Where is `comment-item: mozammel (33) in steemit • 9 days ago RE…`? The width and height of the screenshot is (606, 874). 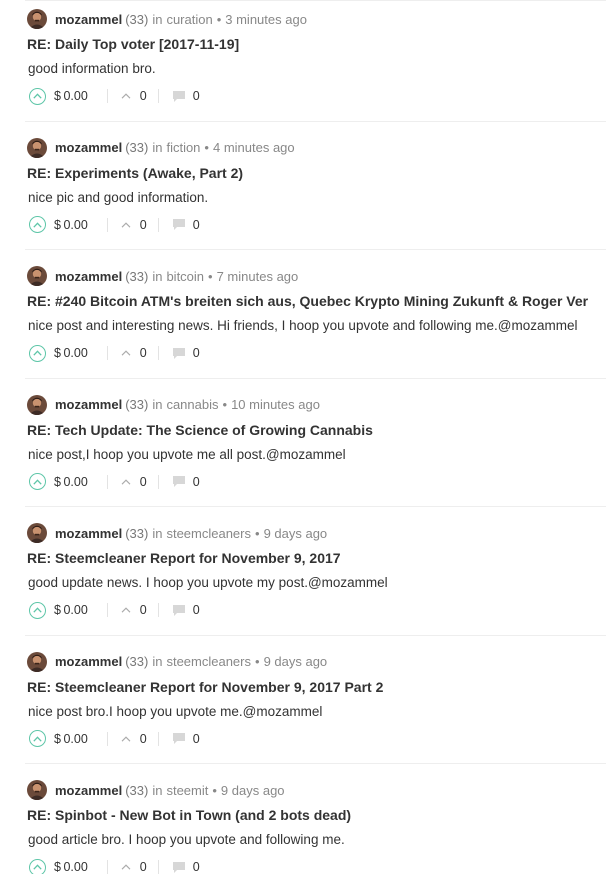
comment-item: mozammel (33) in steemit • 9 days ago RE… is located at coordinates (303, 825).